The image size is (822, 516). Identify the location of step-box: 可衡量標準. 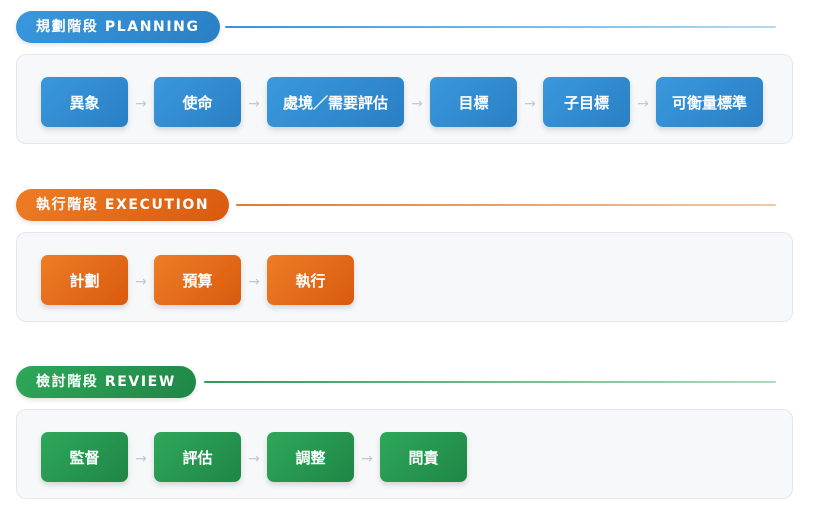
(710, 102).